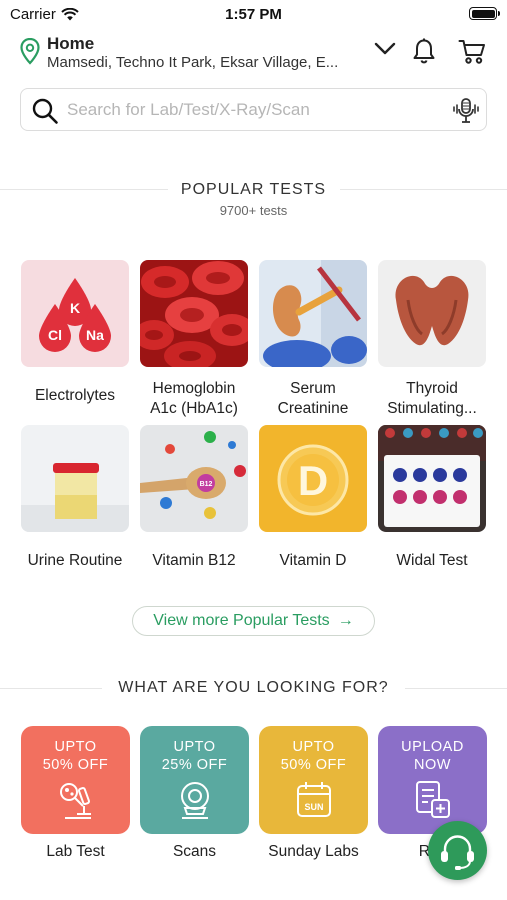 The height and width of the screenshot is (900, 507). I want to click on support-chat-button, so click(457, 850).